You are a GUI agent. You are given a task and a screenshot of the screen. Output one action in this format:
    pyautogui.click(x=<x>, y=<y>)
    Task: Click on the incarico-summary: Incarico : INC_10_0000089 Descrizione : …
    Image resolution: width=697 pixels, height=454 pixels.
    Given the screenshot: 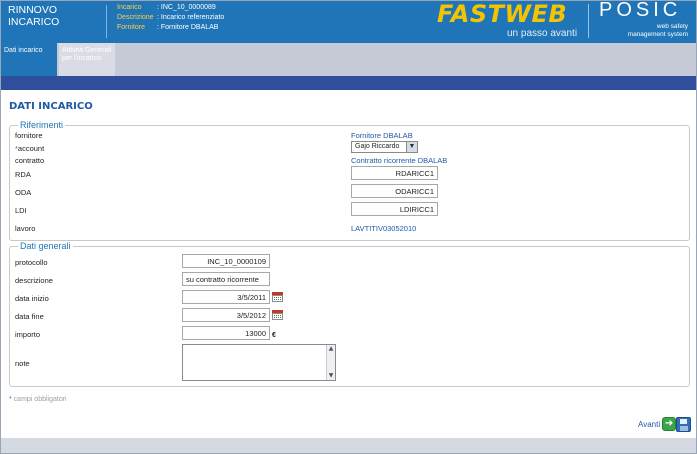 What is the action you would take?
    pyautogui.click(x=170, y=18)
    